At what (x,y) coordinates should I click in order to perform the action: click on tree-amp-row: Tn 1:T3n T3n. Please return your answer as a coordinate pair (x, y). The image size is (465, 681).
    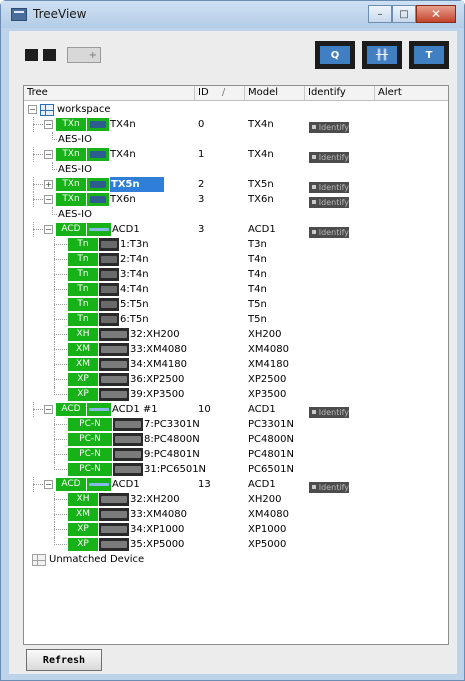
    Looking at the image, I should click on (236, 244).